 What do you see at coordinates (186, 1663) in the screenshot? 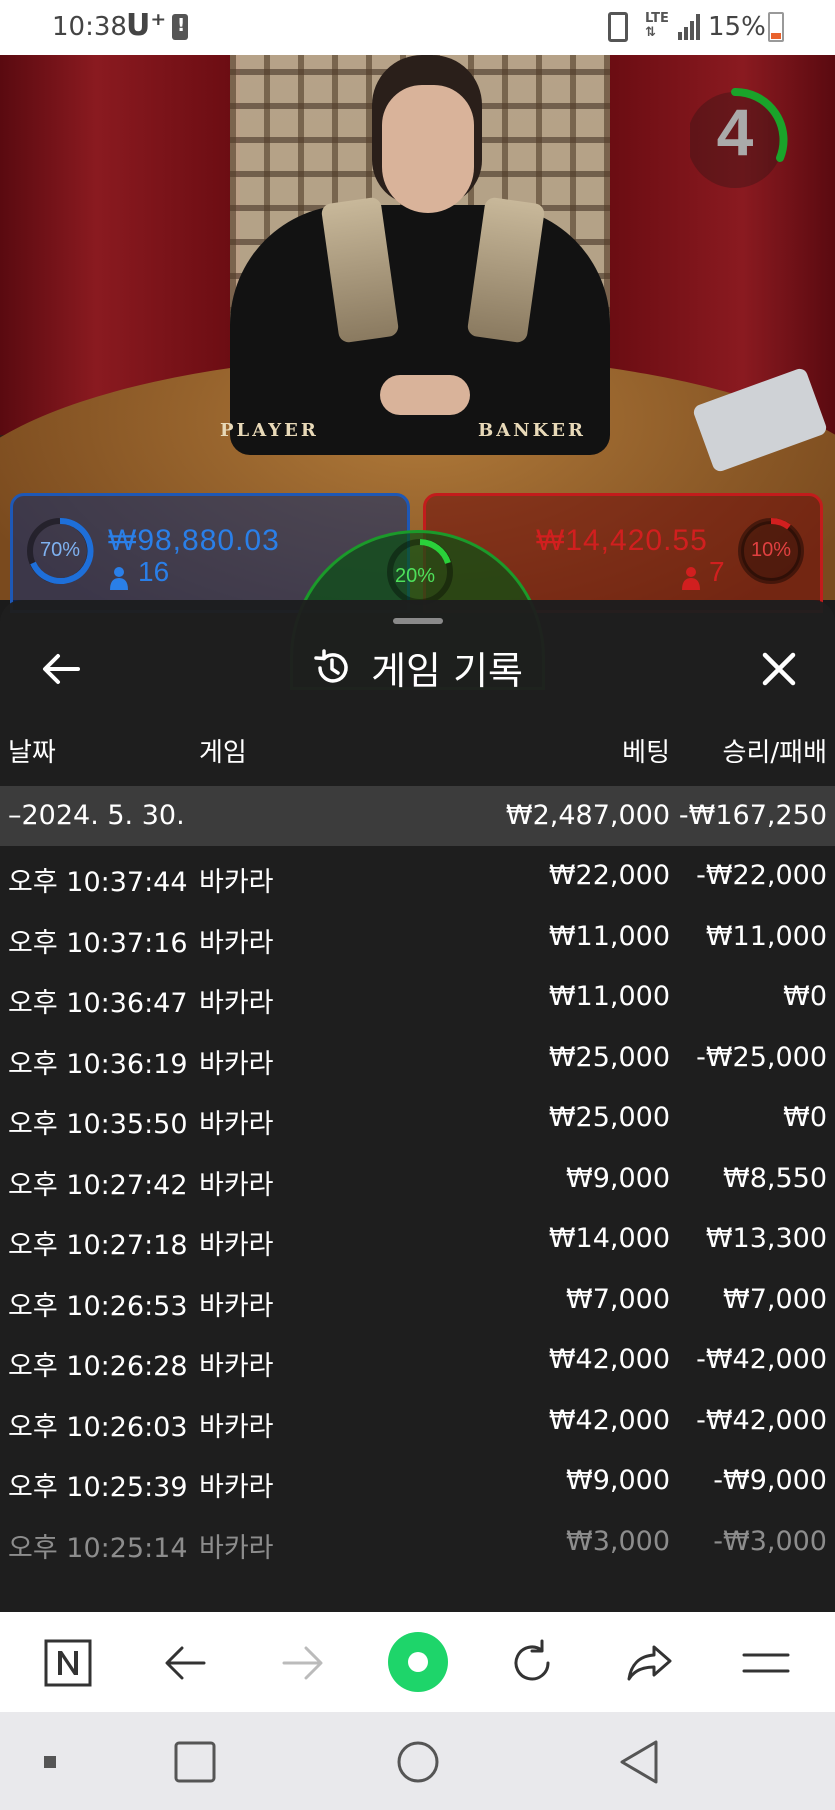
I see `back-arrow-icon` at bounding box center [186, 1663].